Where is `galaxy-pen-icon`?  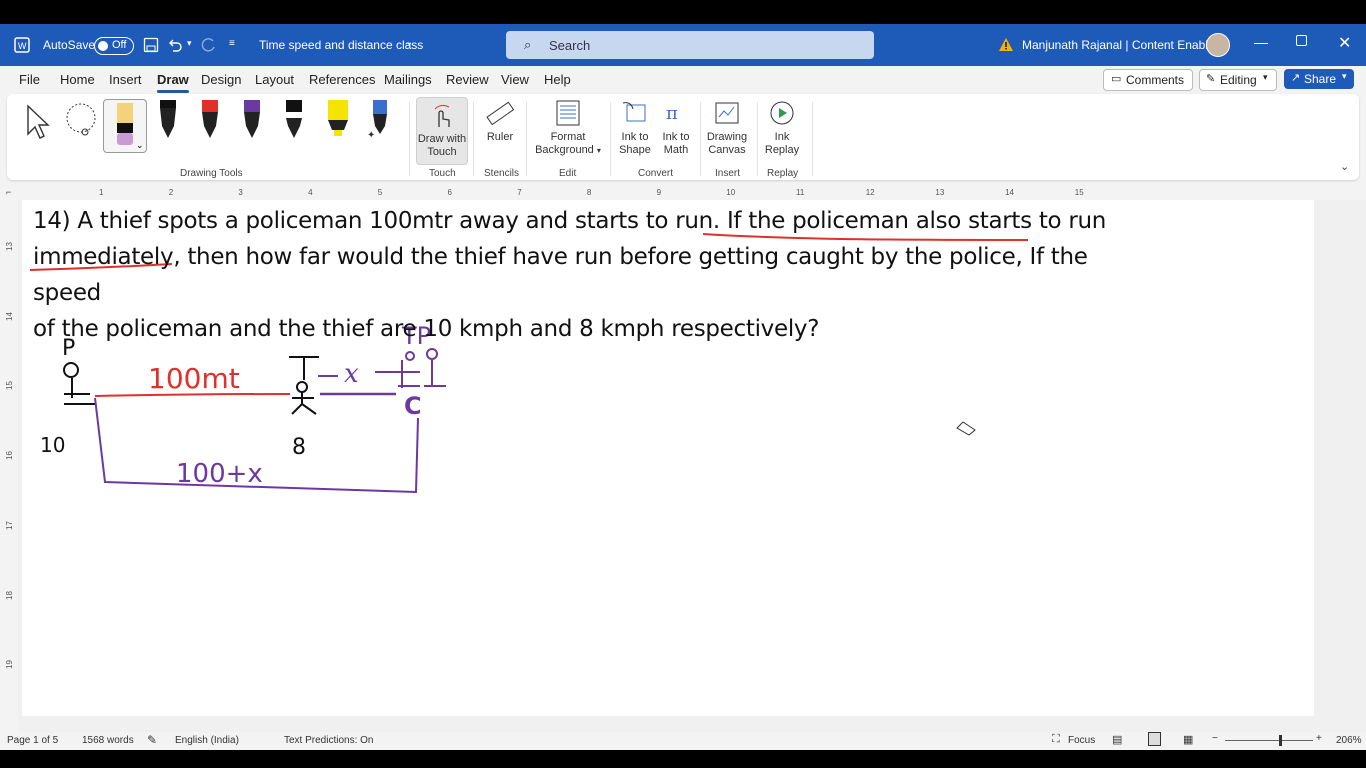
galaxy-pen-icon is located at coordinates (294, 121).